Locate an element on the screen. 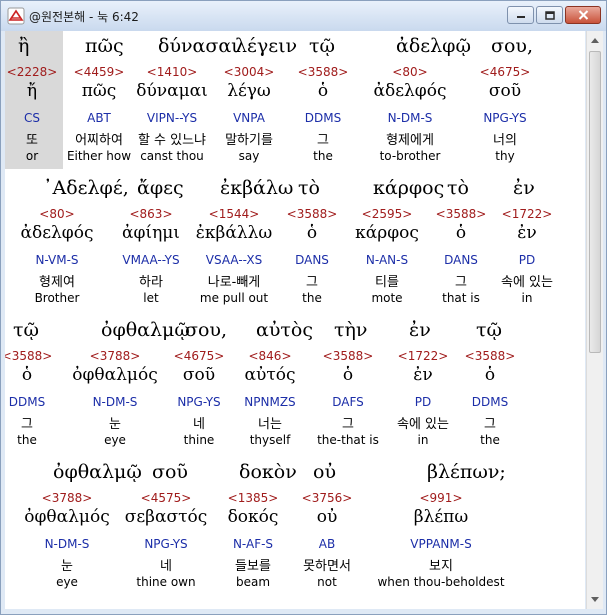  arrow-up-icon is located at coordinates (595, 40).